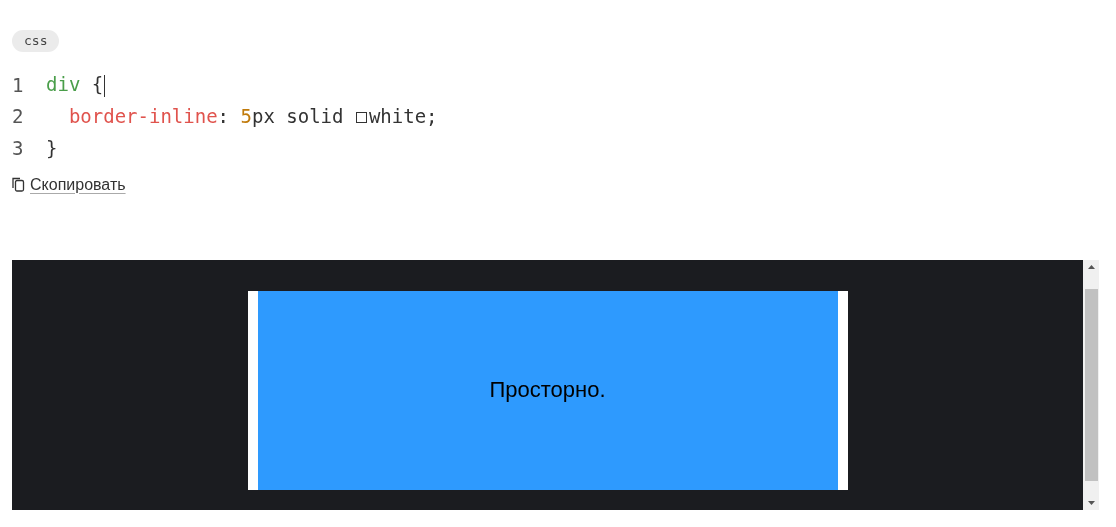 The image size is (1116, 527). What do you see at coordinates (76, 85) in the screenshot?
I see `code-line: div {` at bounding box center [76, 85].